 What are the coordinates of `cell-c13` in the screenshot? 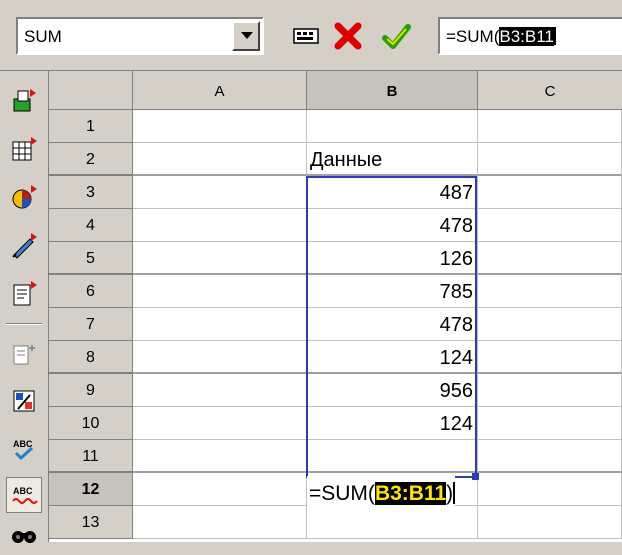 It's located at (550, 522).